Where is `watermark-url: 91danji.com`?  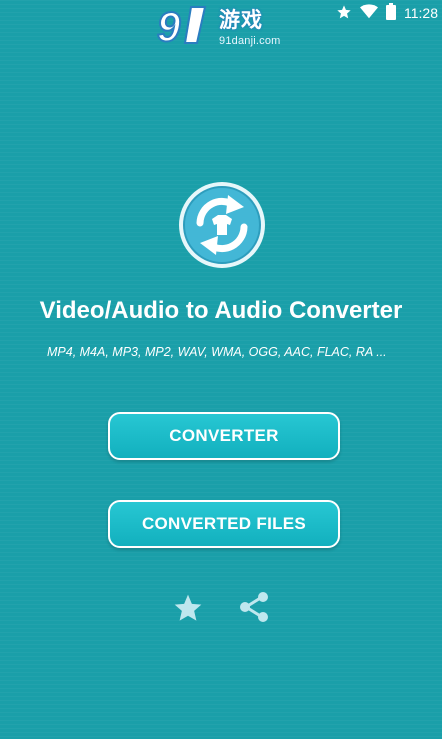 watermark-url: 91danji.com is located at coordinates (250, 41).